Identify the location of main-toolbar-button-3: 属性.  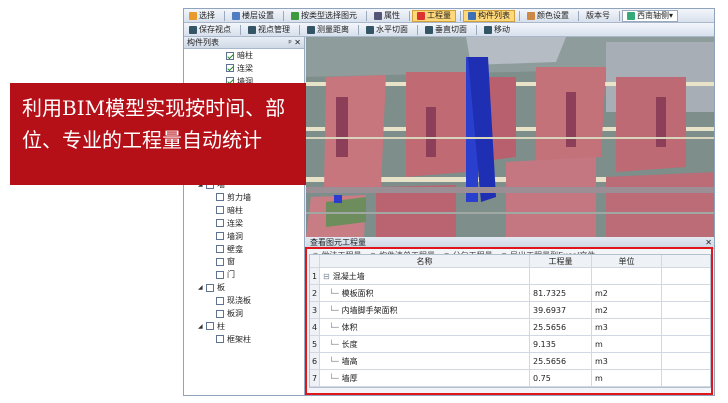
(387, 16).